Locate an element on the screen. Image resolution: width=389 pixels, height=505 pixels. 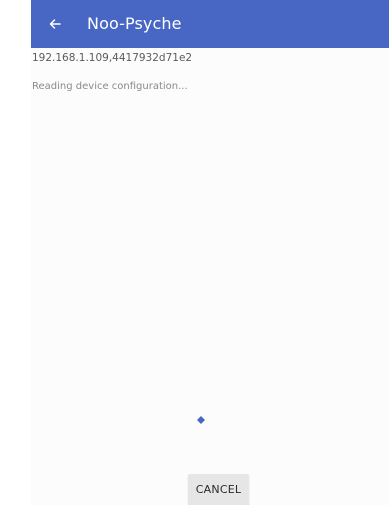
loading-spinner is located at coordinates (201, 416).